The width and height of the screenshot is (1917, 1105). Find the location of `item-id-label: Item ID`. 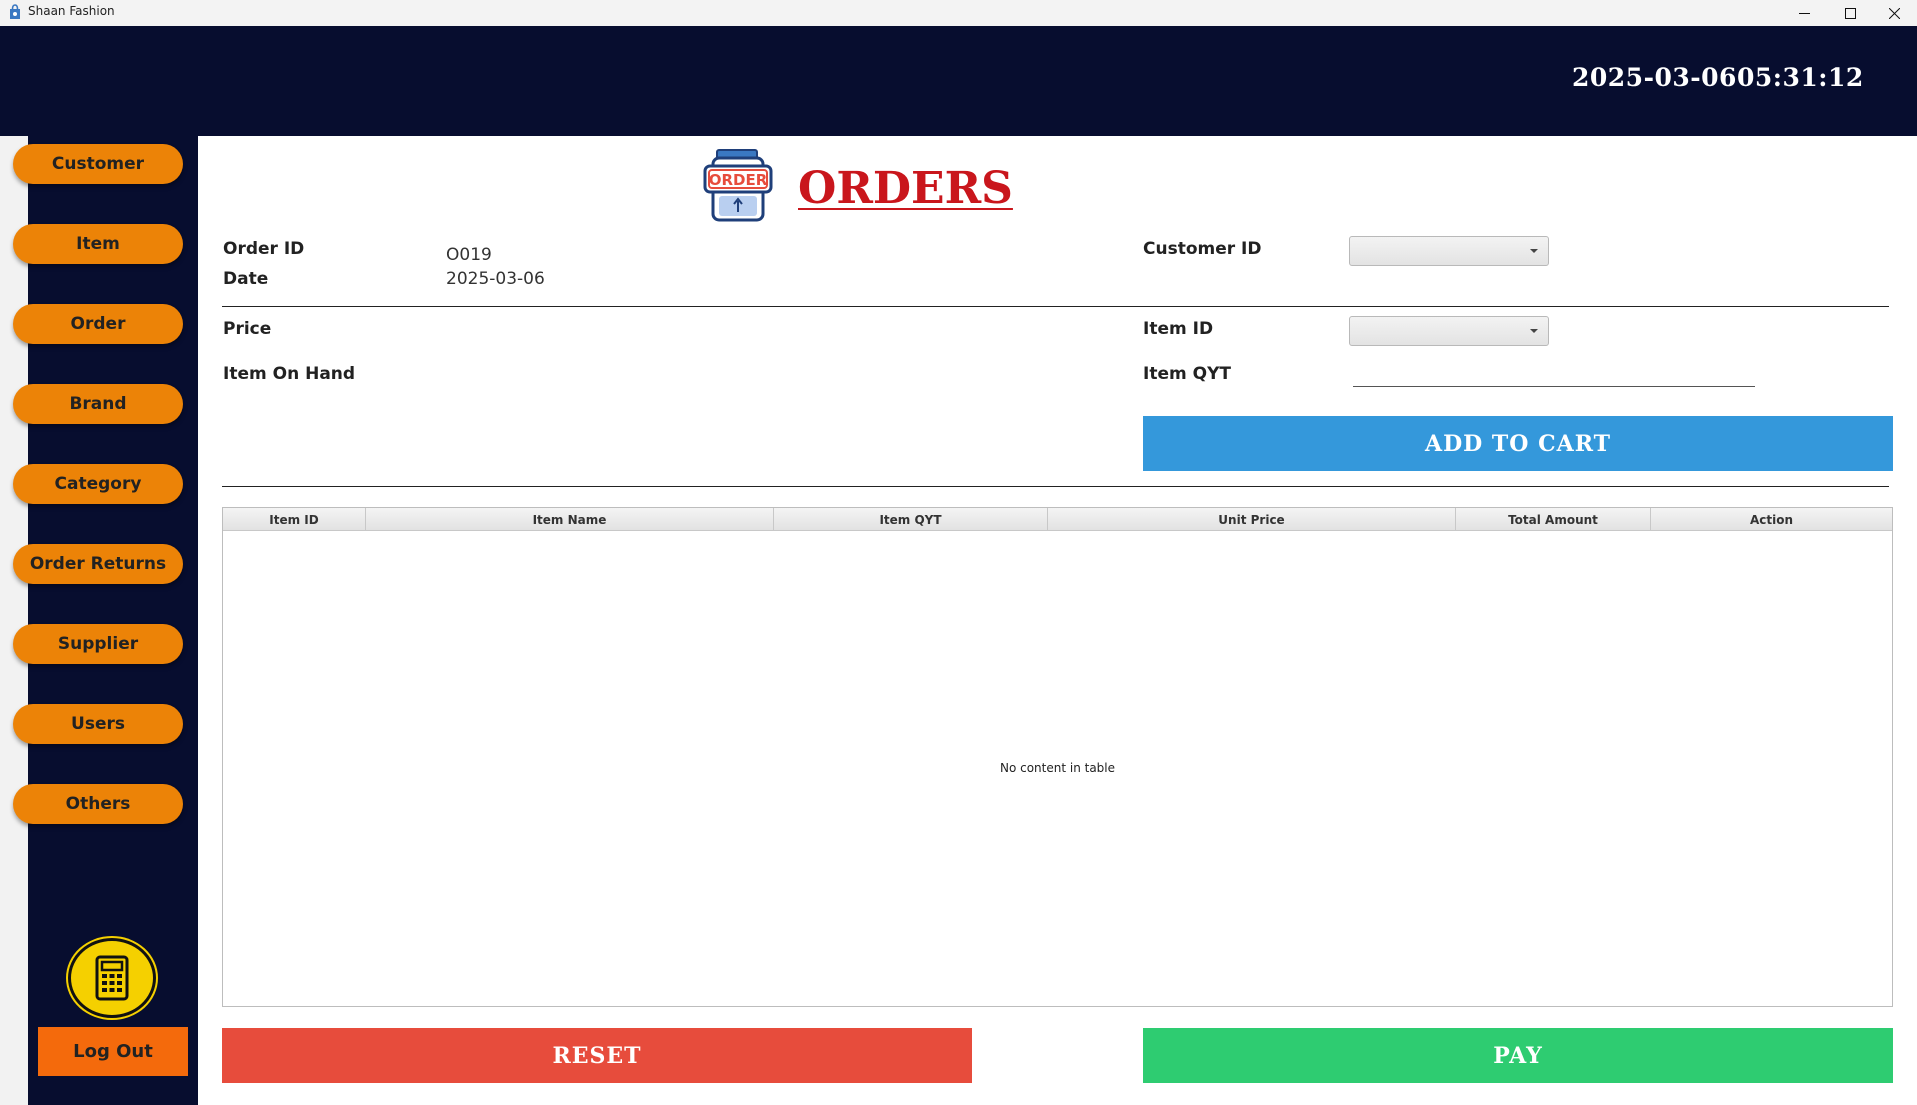

item-id-label: Item ID is located at coordinates (1178, 329).